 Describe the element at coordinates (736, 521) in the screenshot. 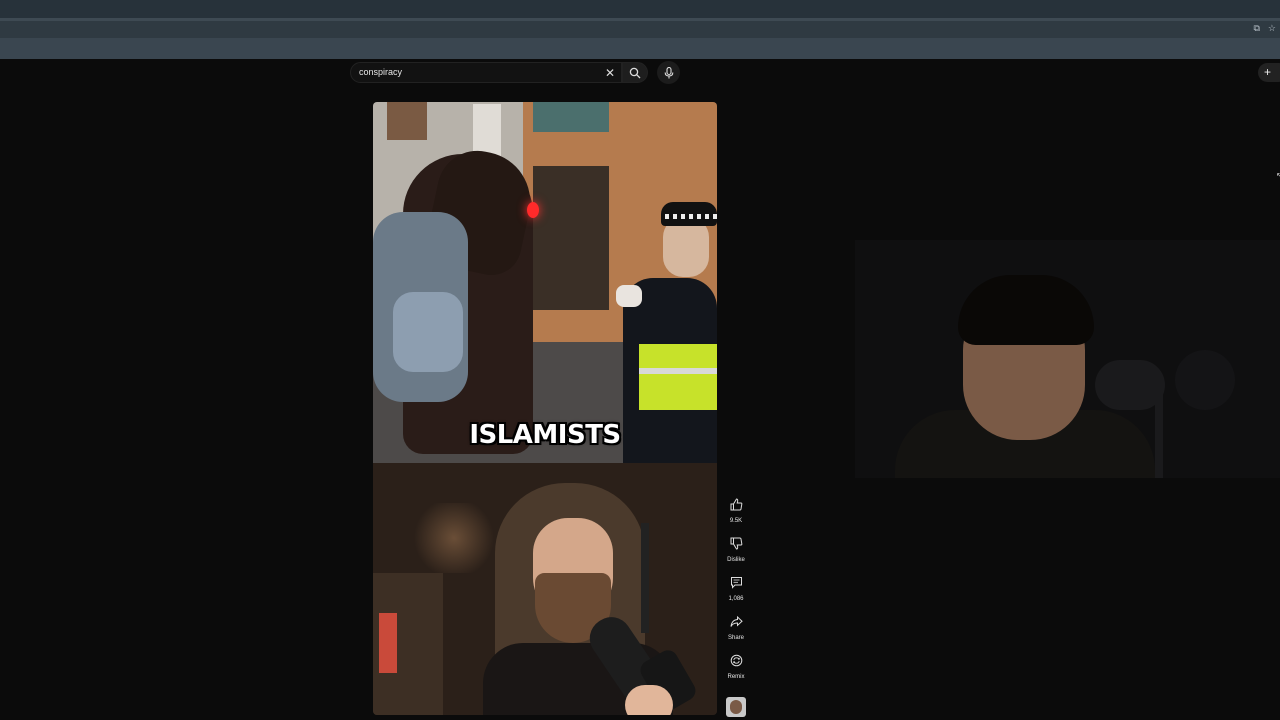

I see `like-count: 9.5K` at that location.